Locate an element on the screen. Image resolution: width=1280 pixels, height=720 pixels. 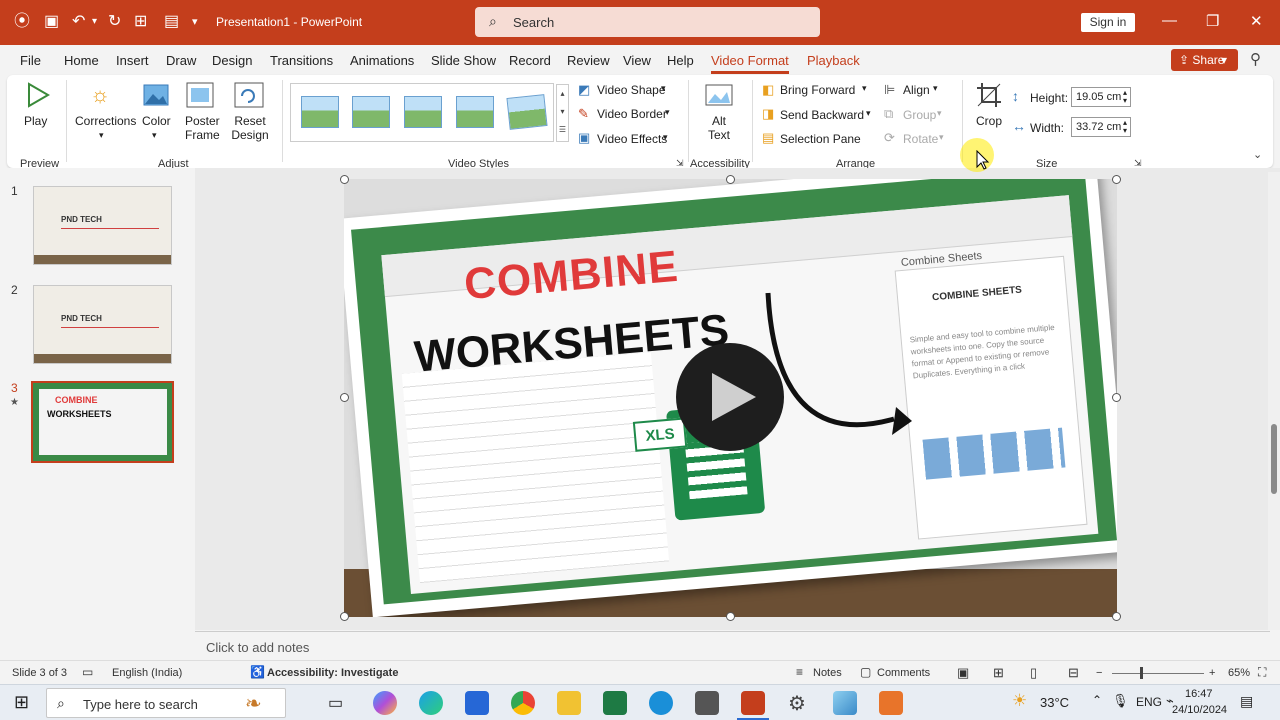
copilot-icon is located at coordinates (385, 703).